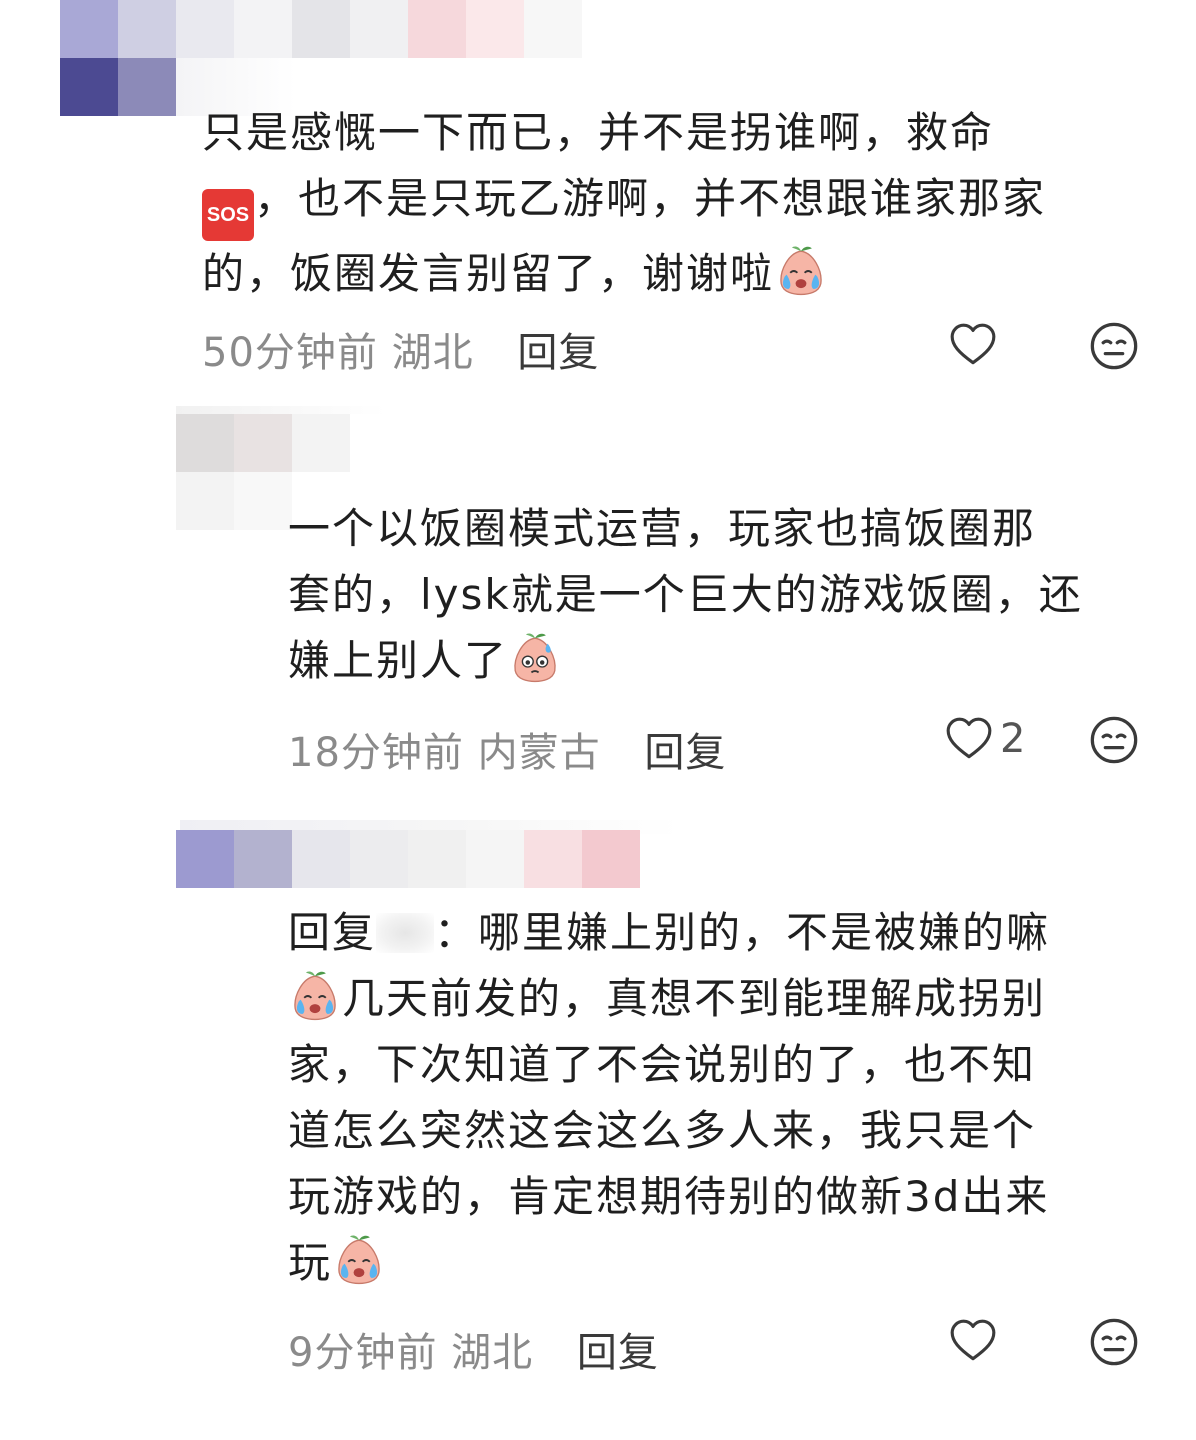 The height and width of the screenshot is (1440, 1196). I want to click on comment-2-line-3: 嫌上别人了, so click(728, 661).